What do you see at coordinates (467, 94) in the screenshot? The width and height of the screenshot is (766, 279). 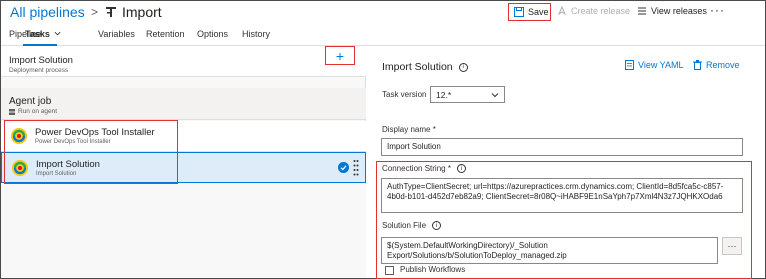 I see `task-version-select: 12.*` at bounding box center [467, 94].